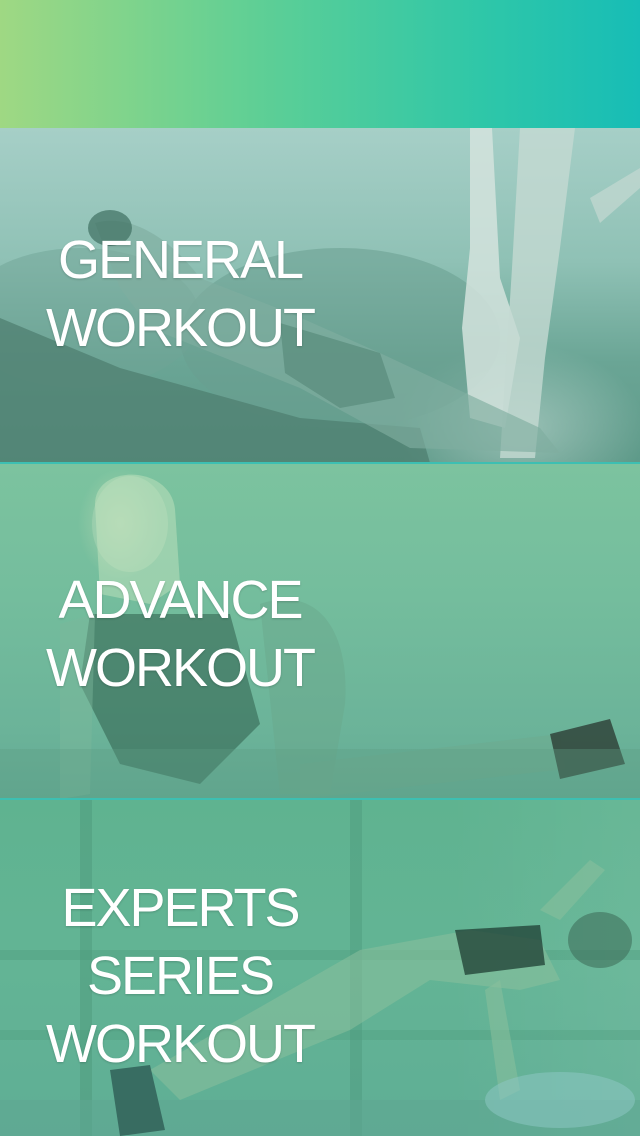 The height and width of the screenshot is (1136, 640). I want to click on advance-workout-line-2: WORKOUT, so click(181, 668).